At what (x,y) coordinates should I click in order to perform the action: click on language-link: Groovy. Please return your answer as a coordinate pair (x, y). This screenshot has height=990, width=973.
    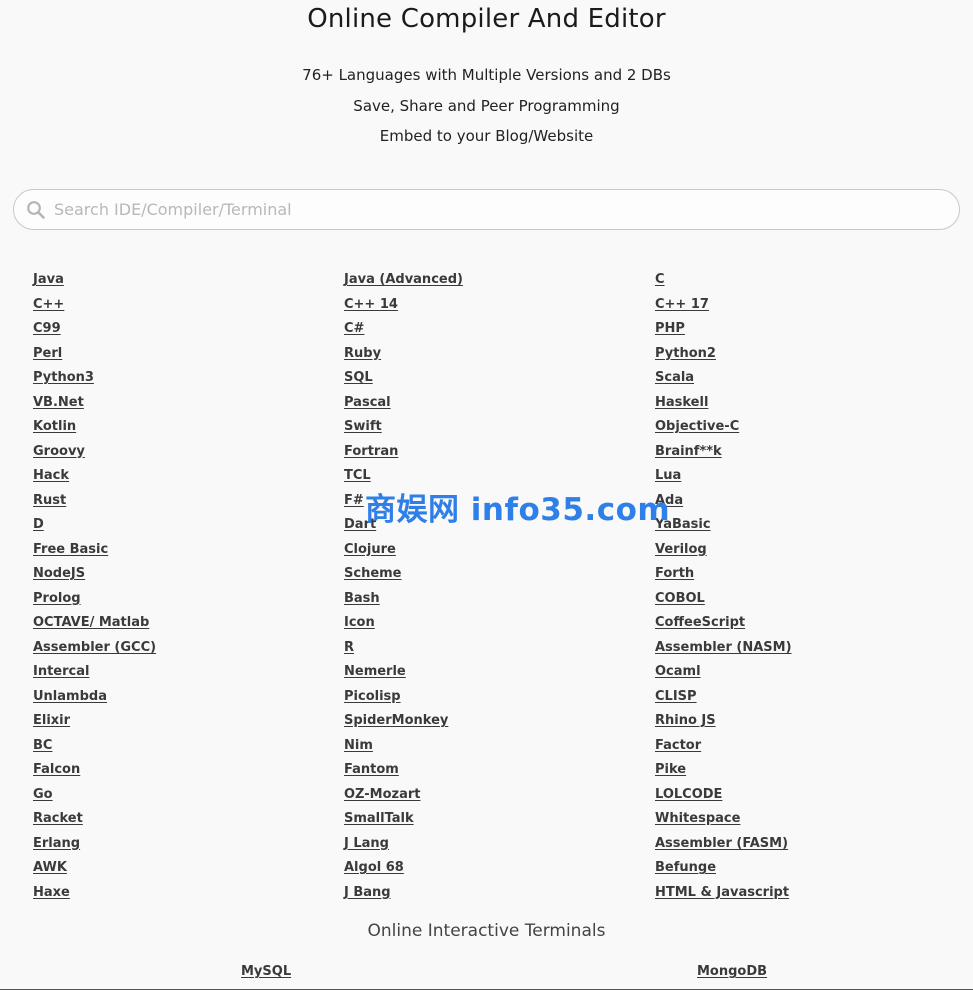
    Looking at the image, I should click on (59, 451).